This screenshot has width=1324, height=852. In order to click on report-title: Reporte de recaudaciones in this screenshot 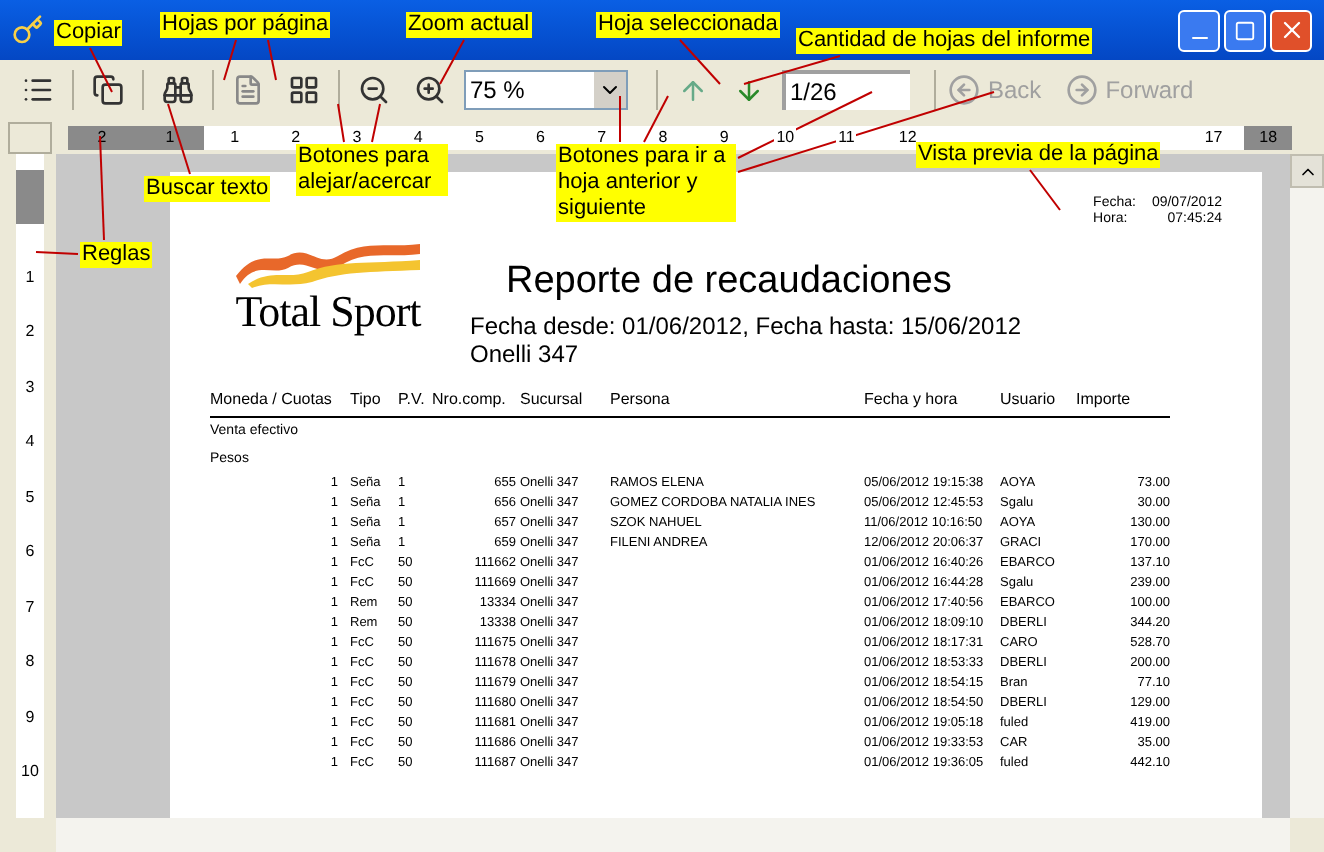, I will do `click(729, 282)`.